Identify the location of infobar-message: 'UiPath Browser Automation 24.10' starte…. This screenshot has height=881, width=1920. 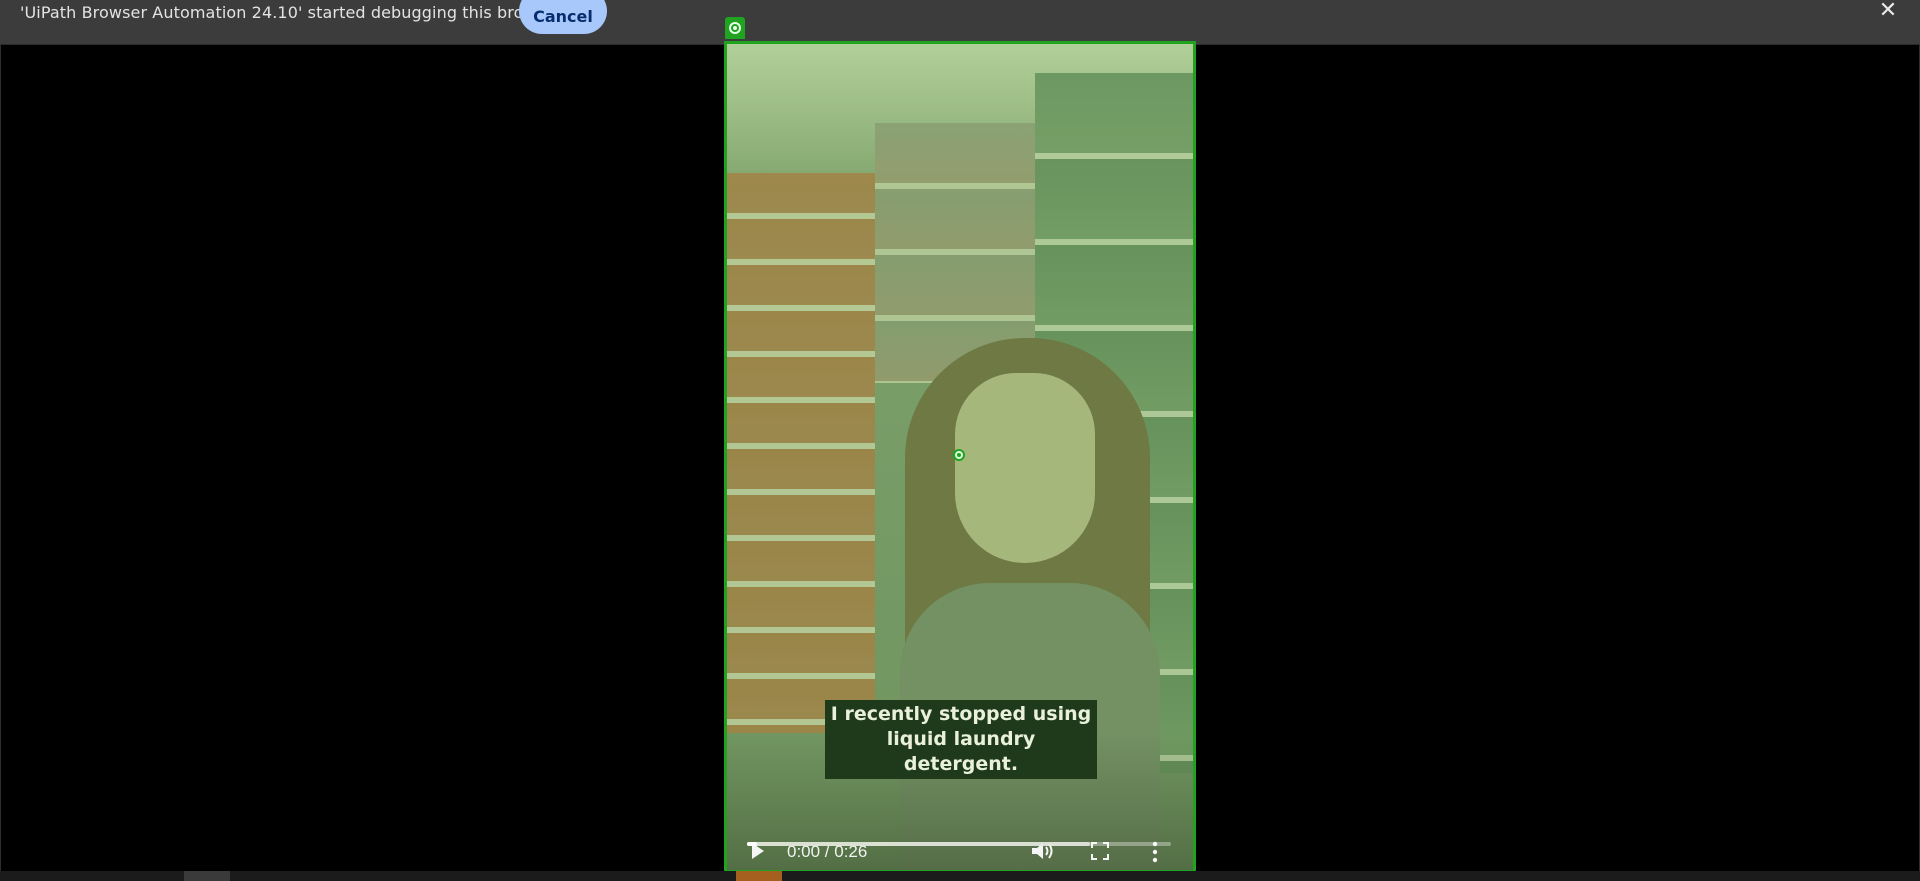
(291, 12).